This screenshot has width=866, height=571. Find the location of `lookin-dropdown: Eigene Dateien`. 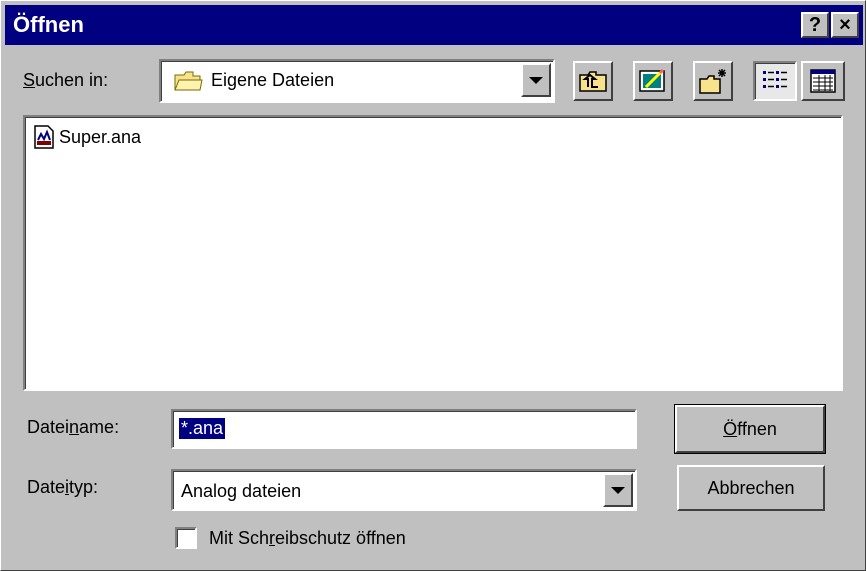

lookin-dropdown: Eigene Dateien is located at coordinates (357, 81).